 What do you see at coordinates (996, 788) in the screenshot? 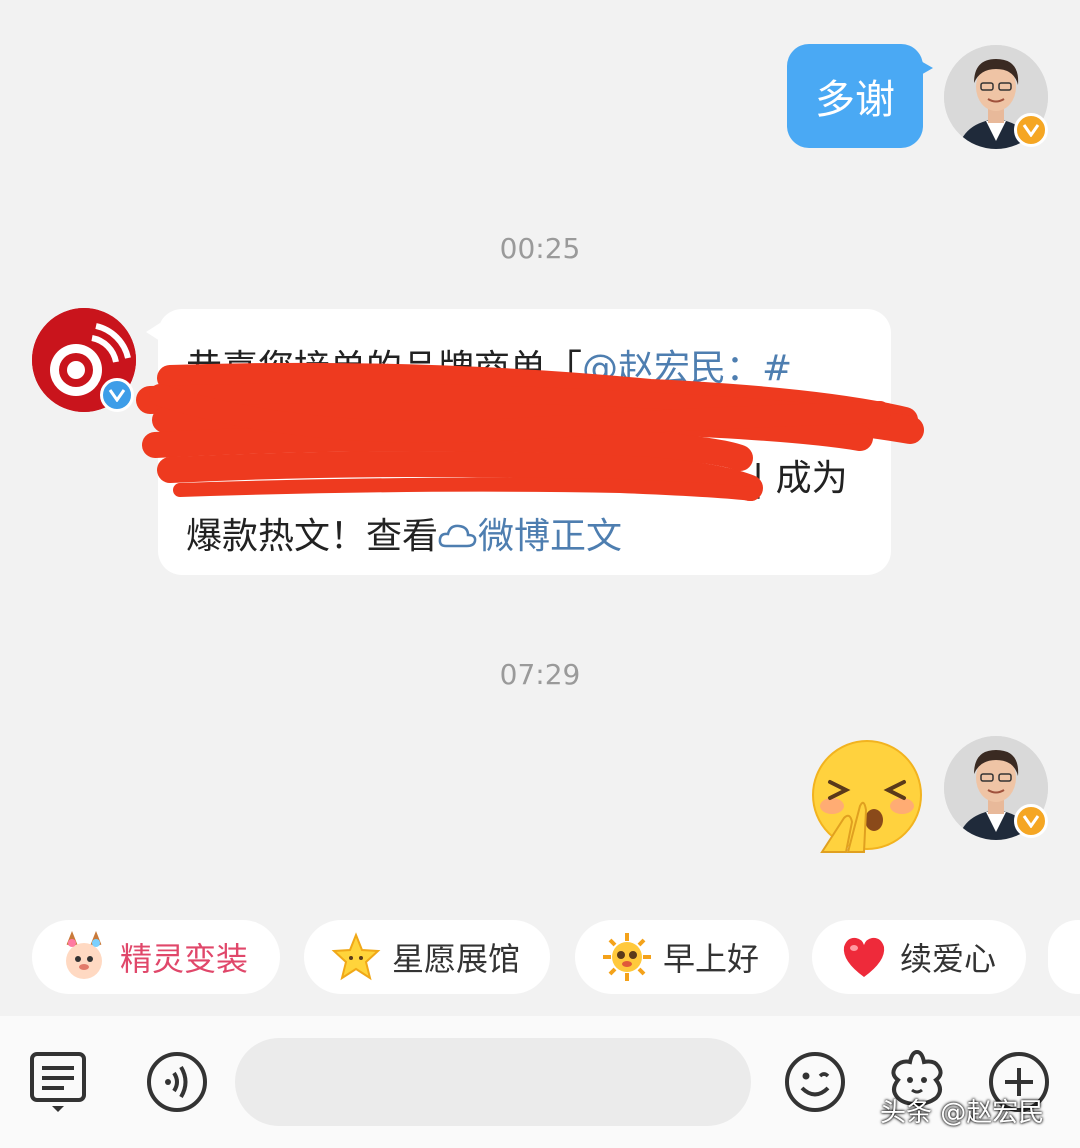
I see `user-avatar` at bounding box center [996, 788].